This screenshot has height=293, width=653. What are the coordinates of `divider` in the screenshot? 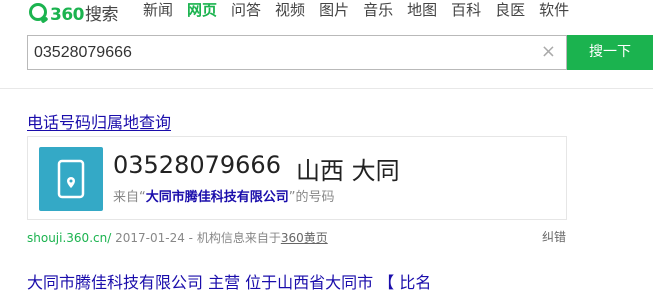 It's located at (326, 88).